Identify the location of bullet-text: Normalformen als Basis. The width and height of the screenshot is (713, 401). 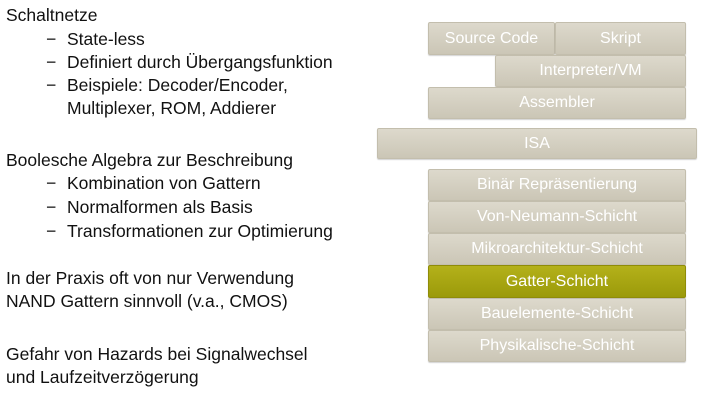
(160, 207).